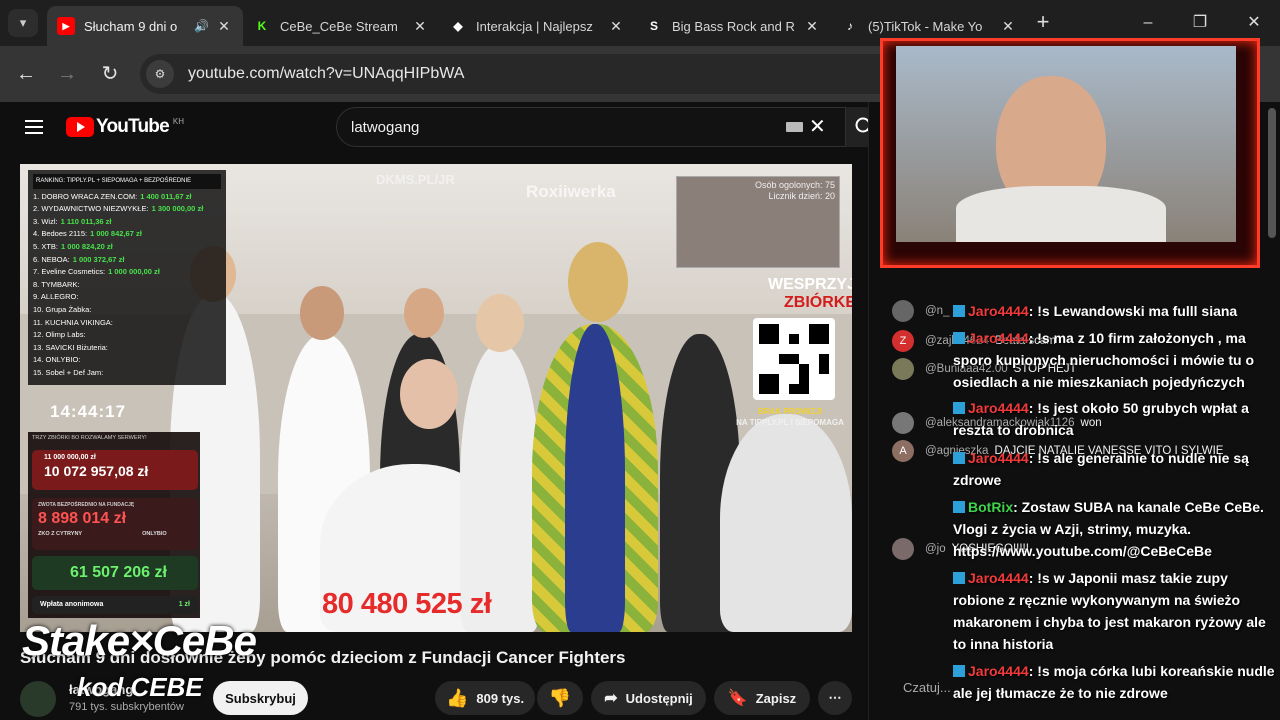 The height and width of the screenshot is (720, 1280). Describe the element at coordinates (937, 311) in the screenshot. I see `chat-author: @n_` at that location.